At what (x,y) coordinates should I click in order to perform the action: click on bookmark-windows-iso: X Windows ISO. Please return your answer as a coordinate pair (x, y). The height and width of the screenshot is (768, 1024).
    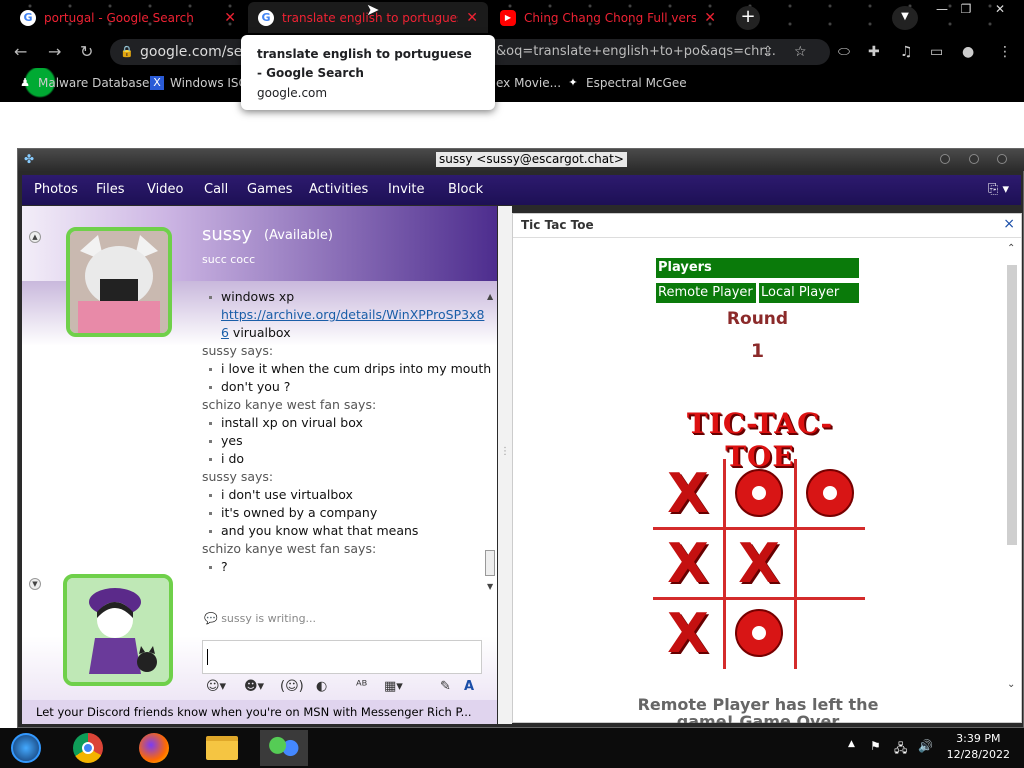
    Looking at the image, I should click on (199, 83).